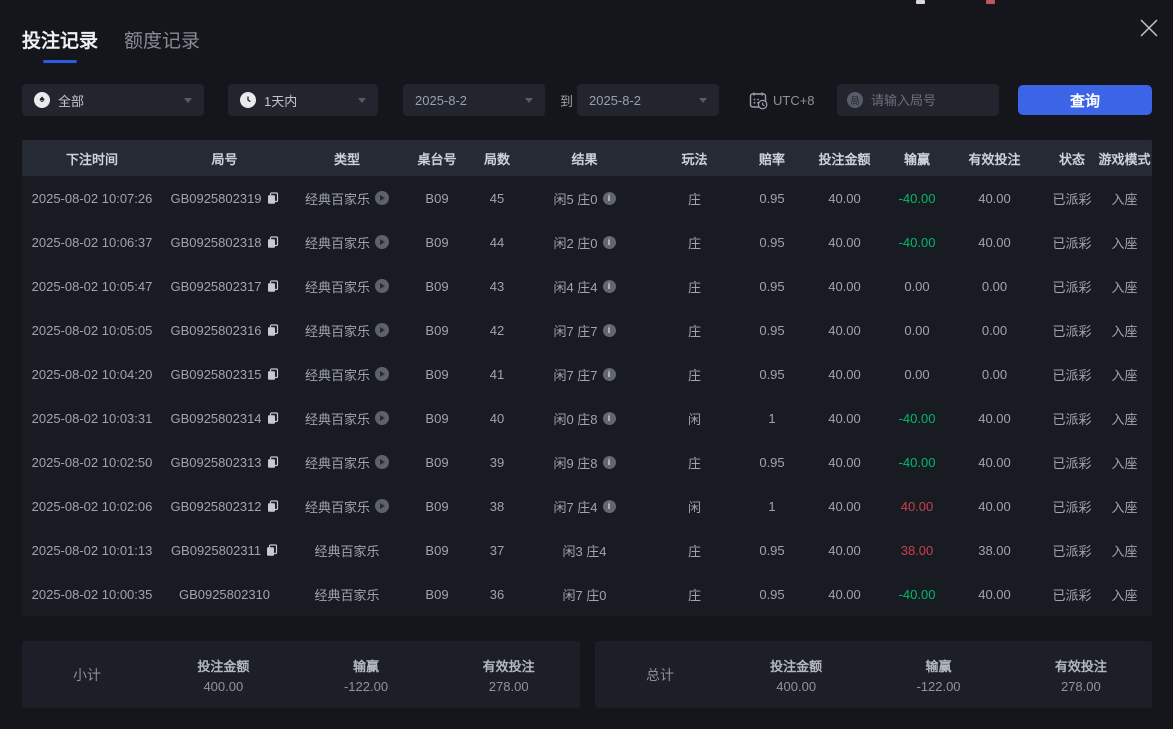  What do you see at coordinates (347, 594) in the screenshot?
I see `cell-type: 经典百家乐` at bounding box center [347, 594].